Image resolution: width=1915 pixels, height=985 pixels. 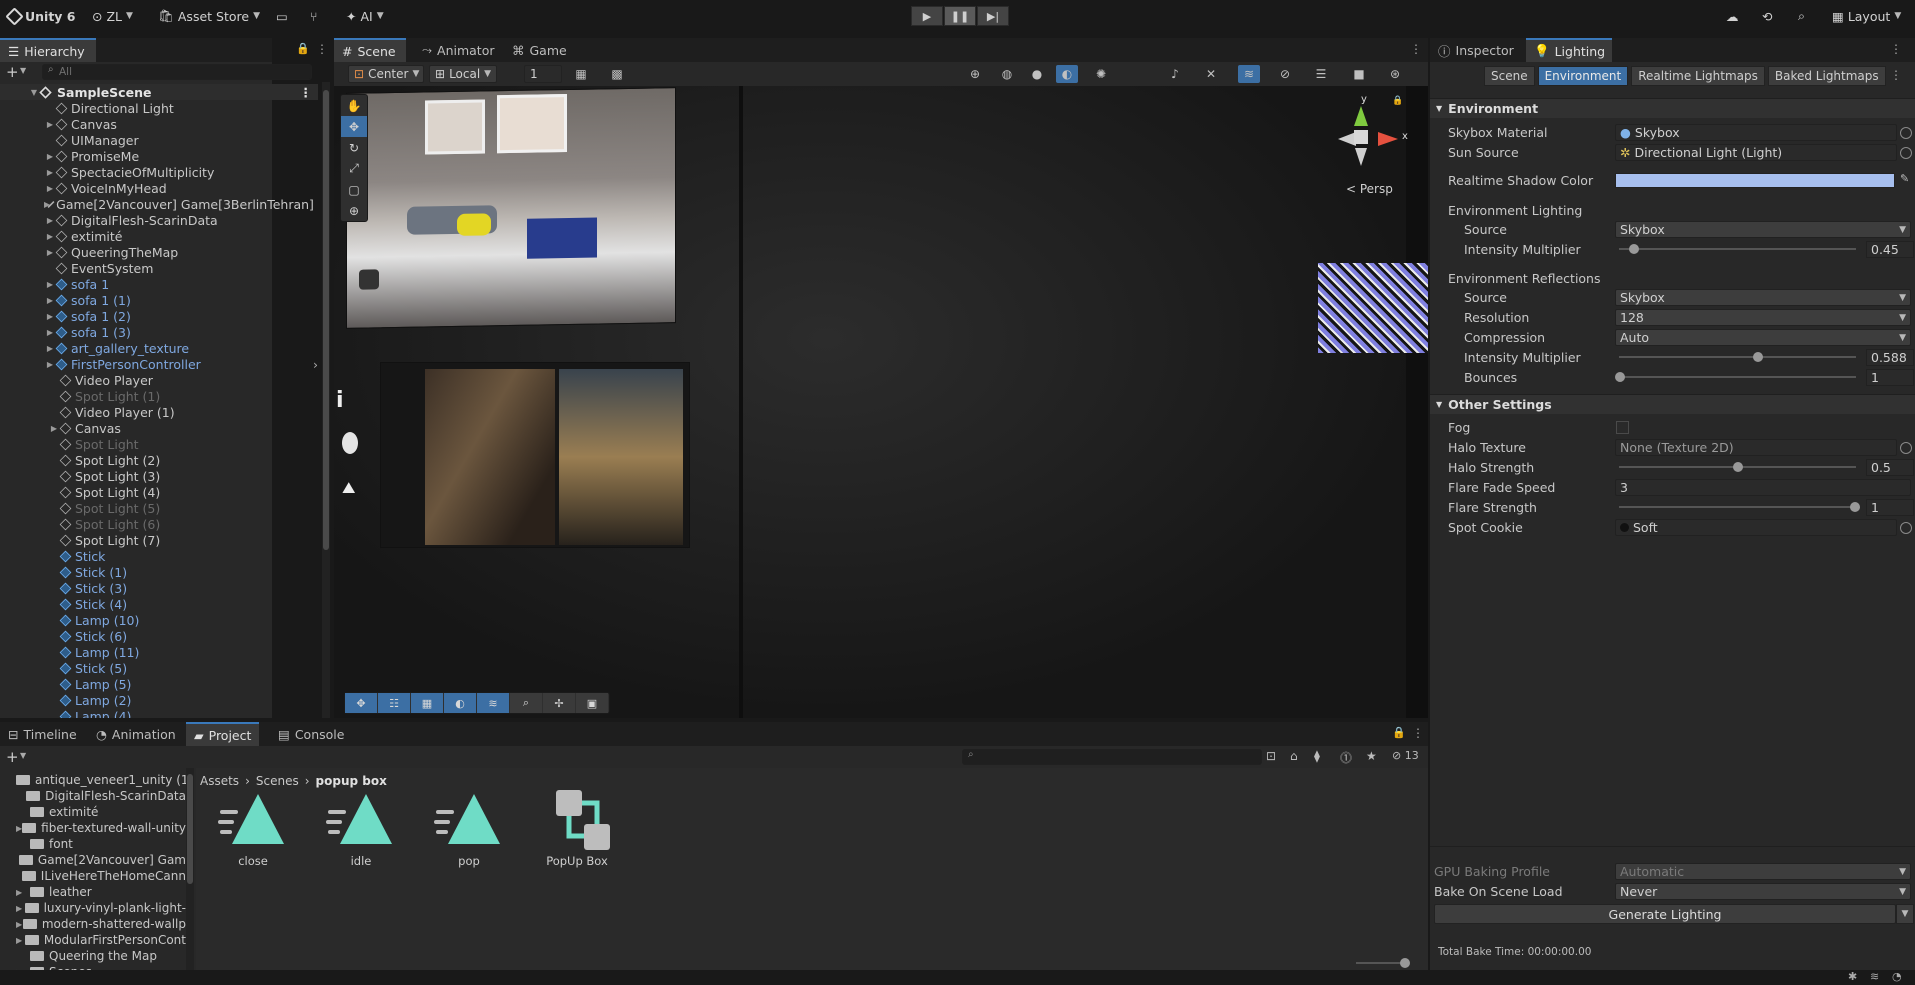 I want to click on hierarchy-item: Video Player, so click(x=131, y=380).